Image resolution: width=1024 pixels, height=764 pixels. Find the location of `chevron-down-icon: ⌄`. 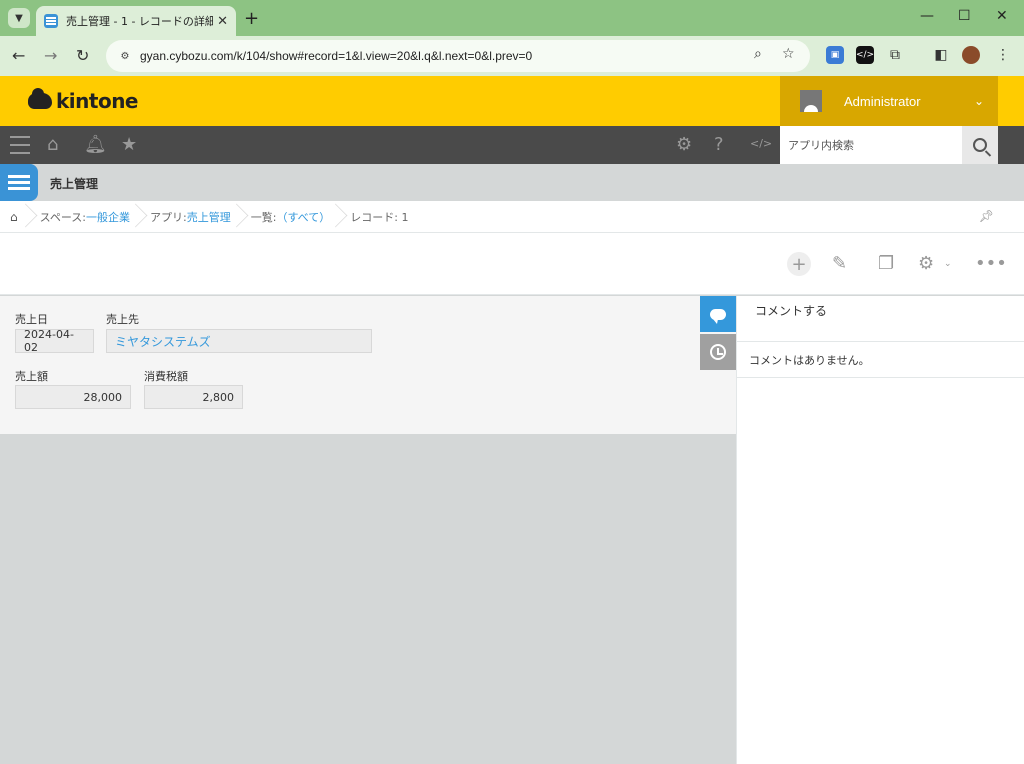

chevron-down-icon: ⌄ is located at coordinates (978, 101).